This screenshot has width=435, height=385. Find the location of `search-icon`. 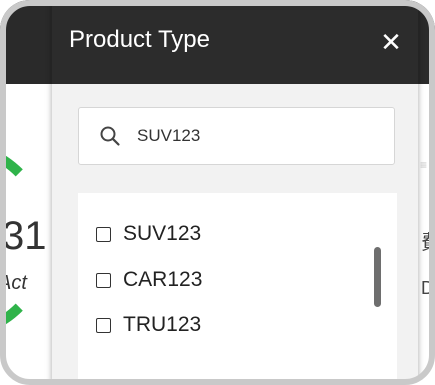

search-icon is located at coordinates (110, 136).